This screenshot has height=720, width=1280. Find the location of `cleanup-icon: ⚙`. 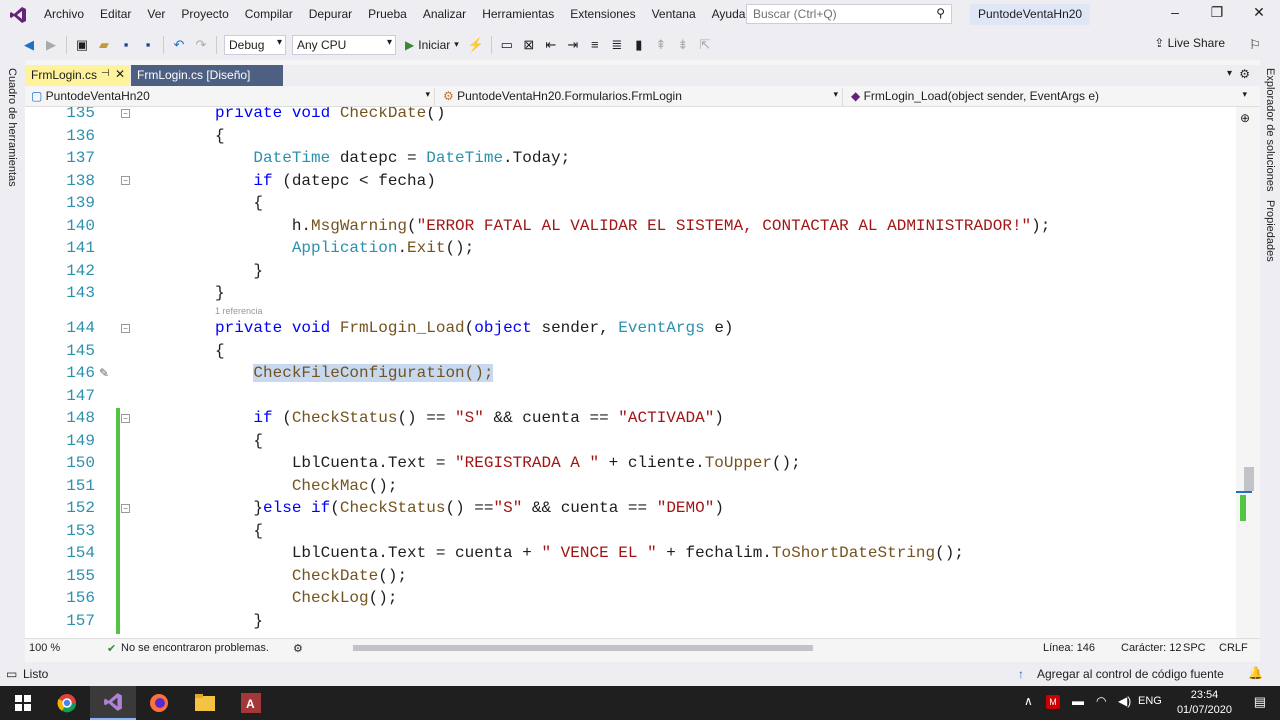

cleanup-icon: ⚙ is located at coordinates (298, 648).